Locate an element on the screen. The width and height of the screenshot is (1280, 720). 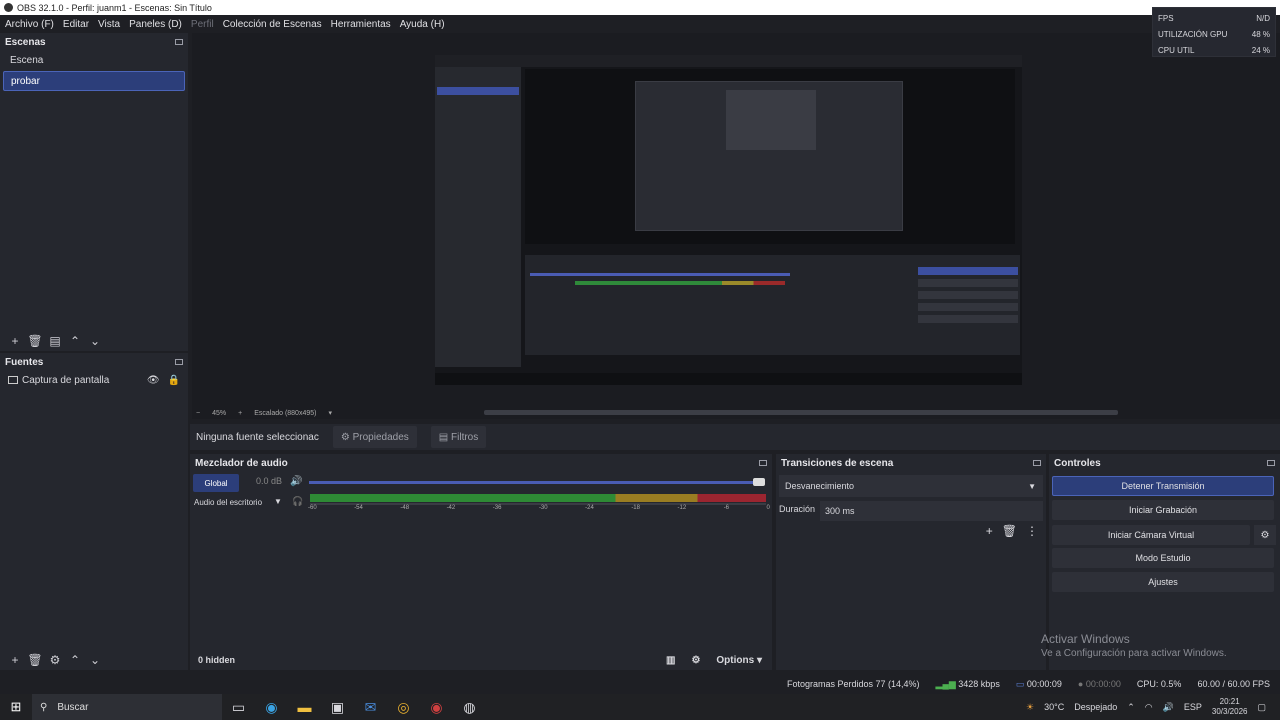
global-volume-slider is located at coordinates (534, 482).